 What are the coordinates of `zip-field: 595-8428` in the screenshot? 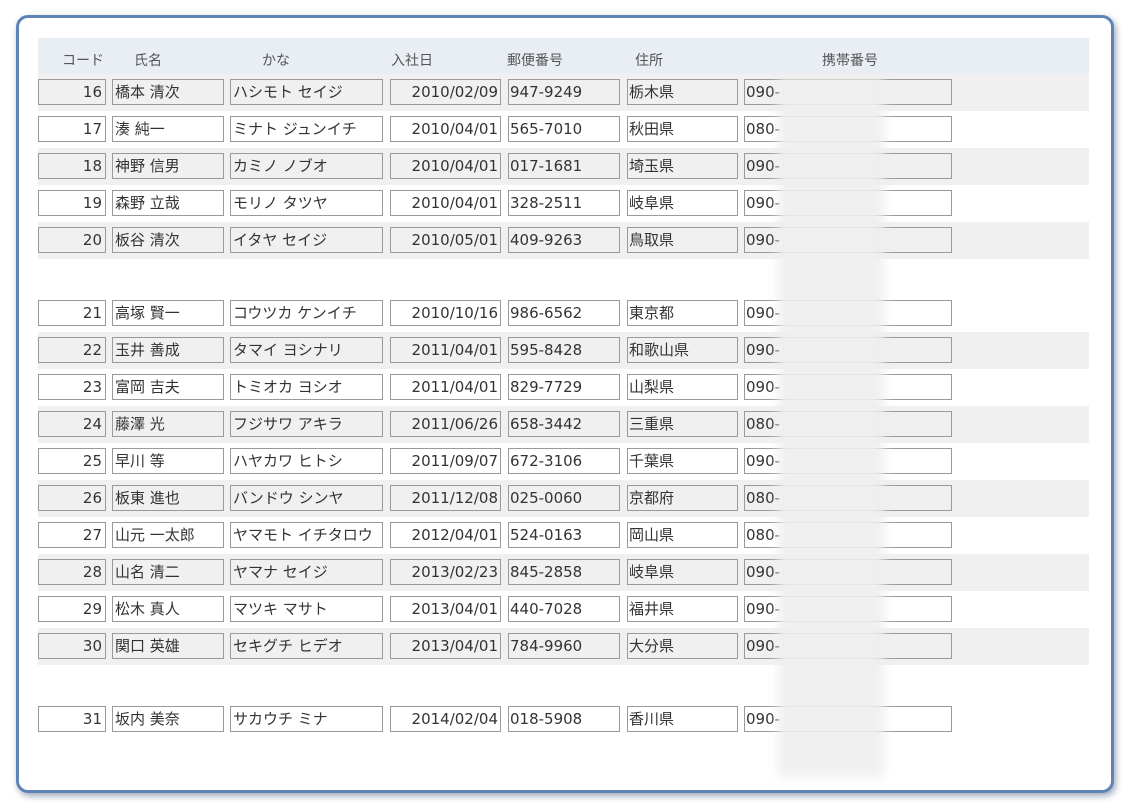 It's located at (564, 350).